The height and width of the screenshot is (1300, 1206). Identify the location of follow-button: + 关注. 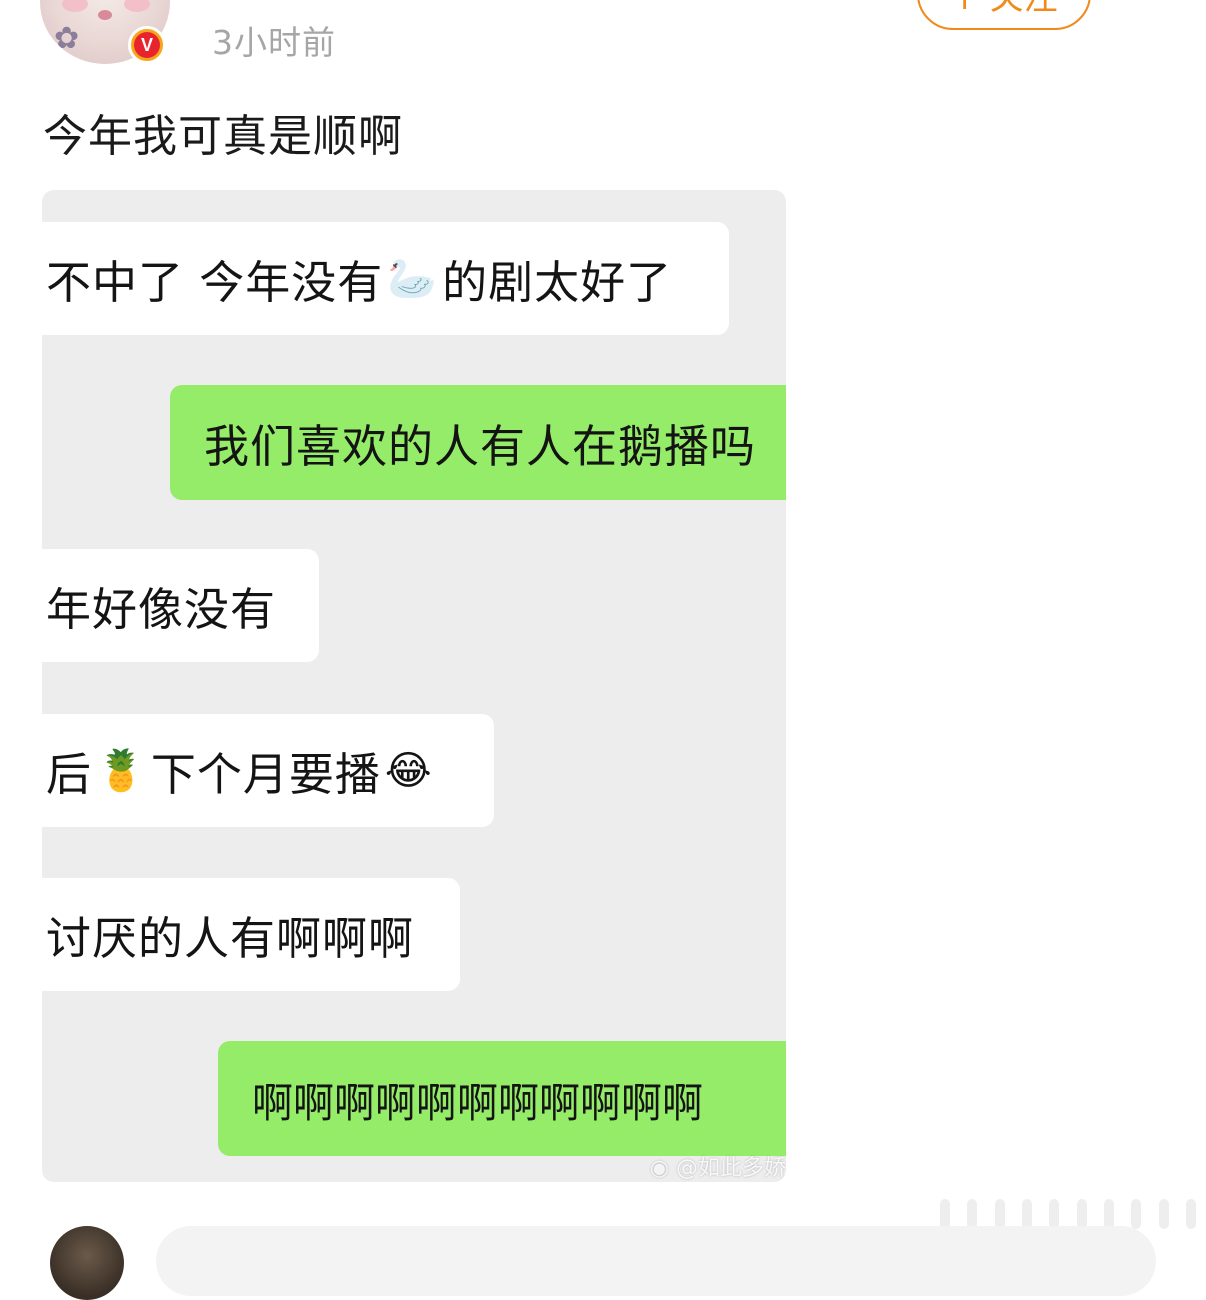
(1004, 15).